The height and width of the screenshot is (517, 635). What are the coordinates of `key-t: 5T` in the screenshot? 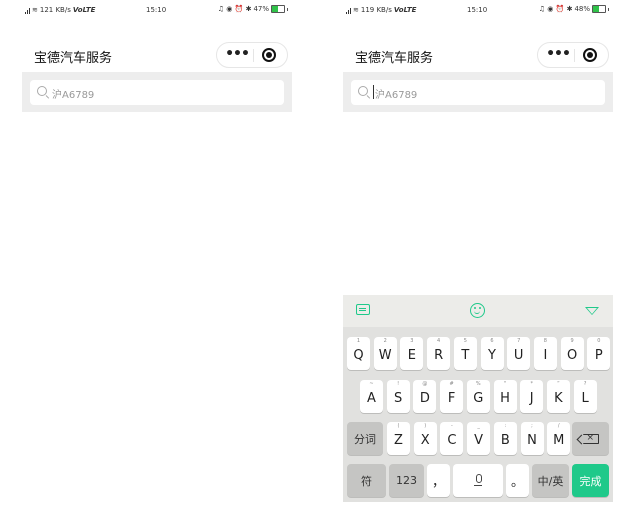 It's located at (465, 353).